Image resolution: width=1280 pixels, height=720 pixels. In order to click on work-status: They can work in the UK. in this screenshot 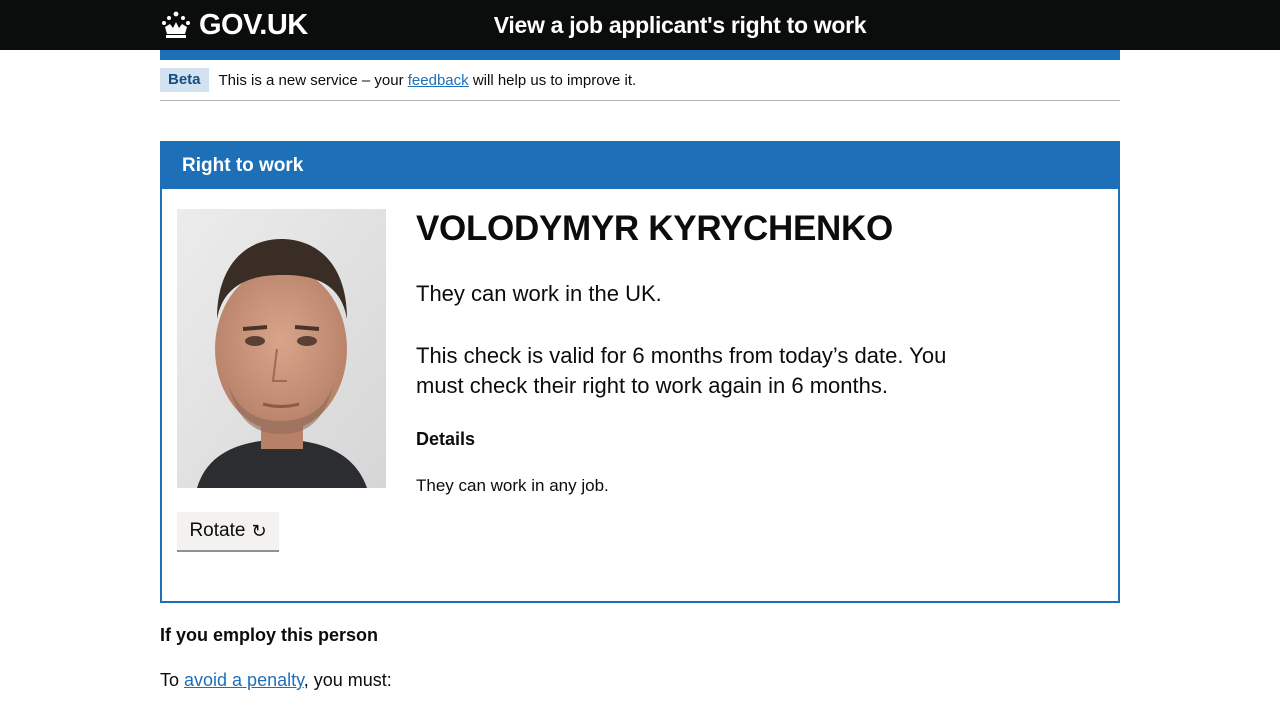, I will do `click(539, 293)`.